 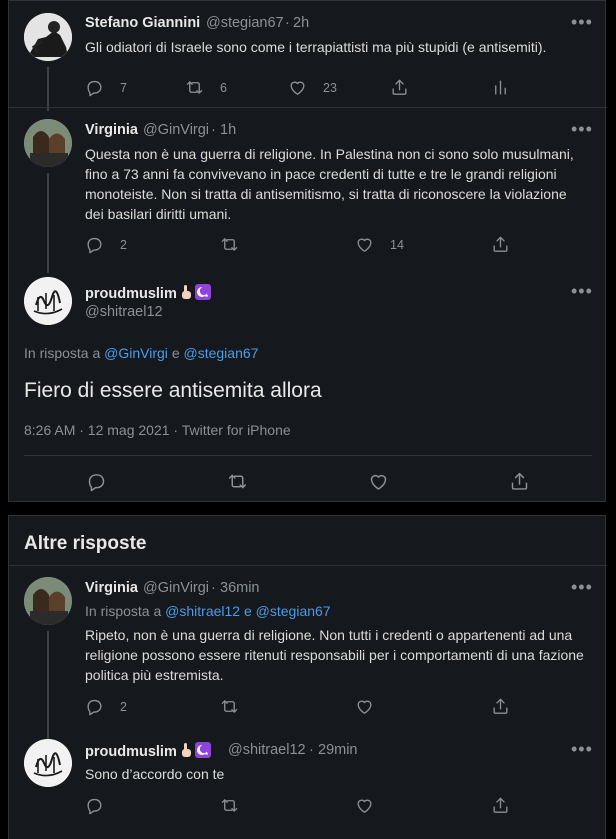 What do you see at coordinates (301, 23) in the screenshot?
I see `tweet-time: 2h` at bounding box center [301, 23].